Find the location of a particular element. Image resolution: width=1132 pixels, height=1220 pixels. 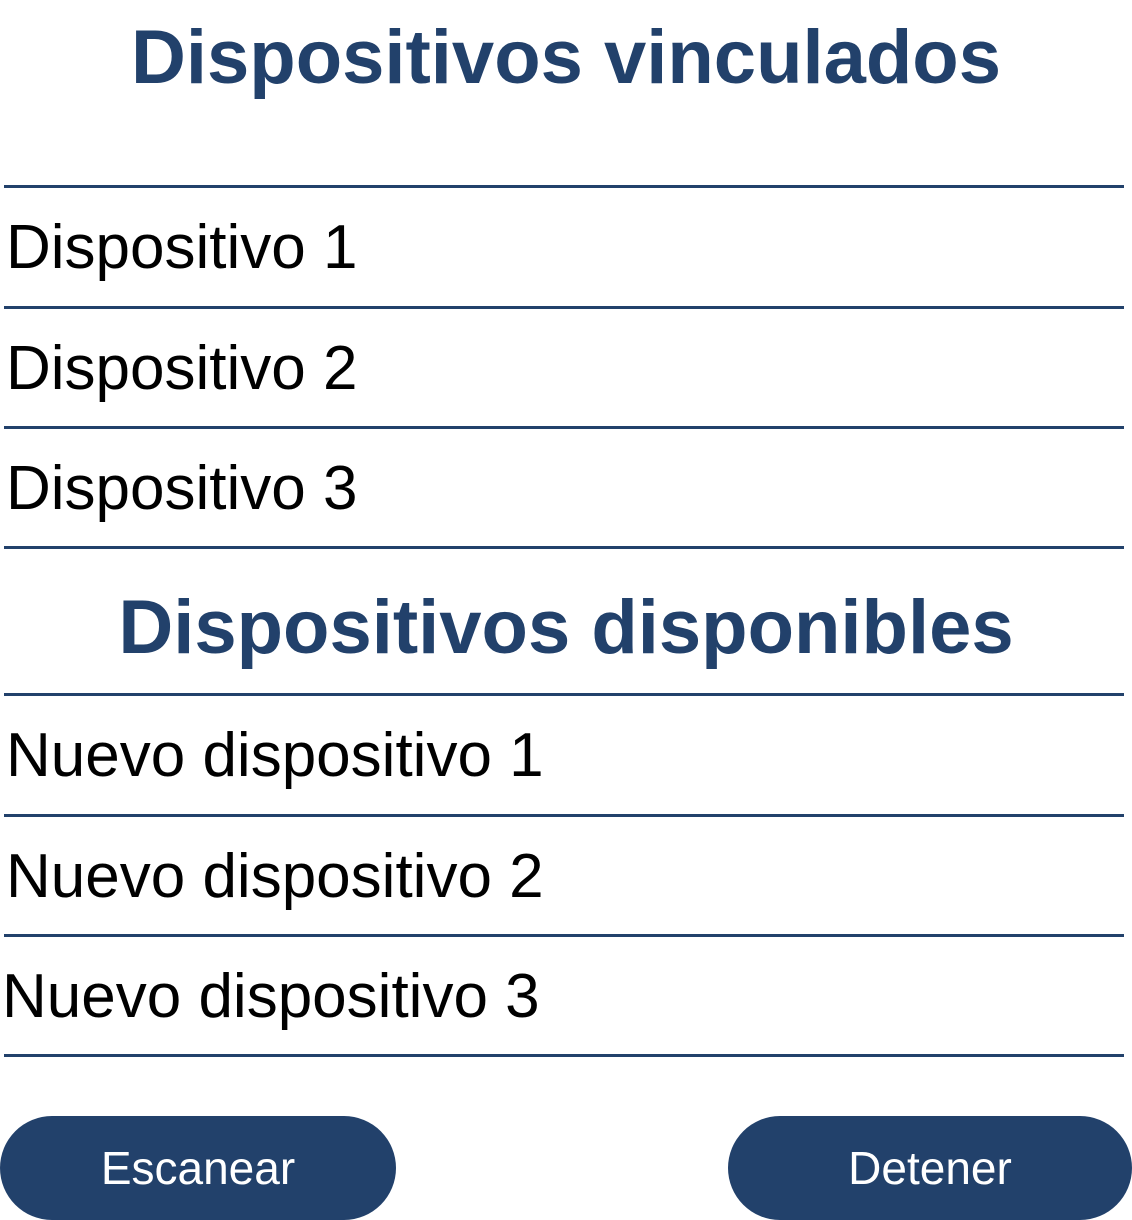

device-label: Dispositivo 2 is located at coordinates (182, 368).